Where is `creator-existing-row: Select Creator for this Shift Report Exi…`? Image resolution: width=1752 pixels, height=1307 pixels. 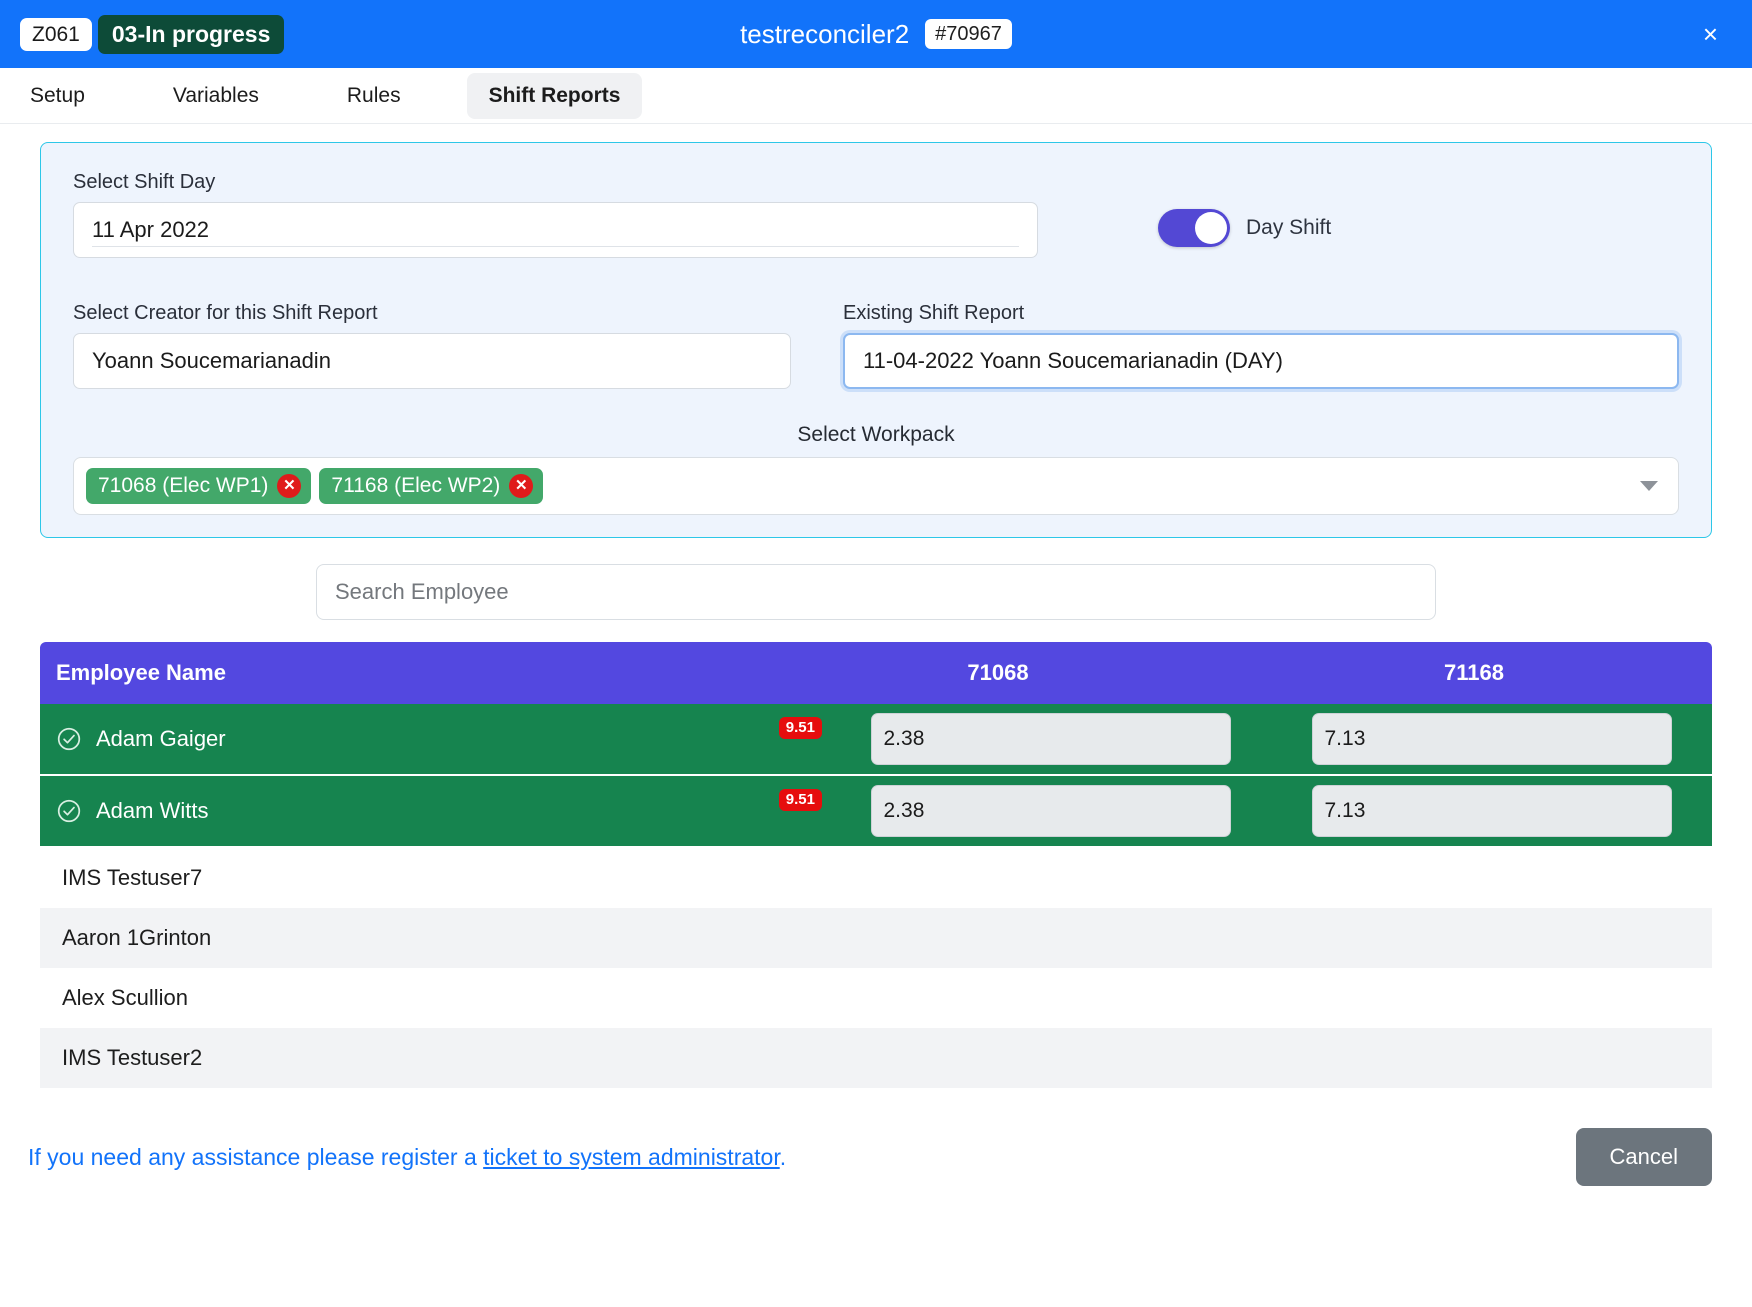
creator-existing-row: Select Creator for this Shift Report Exi… is located at coordinates (876, 345).